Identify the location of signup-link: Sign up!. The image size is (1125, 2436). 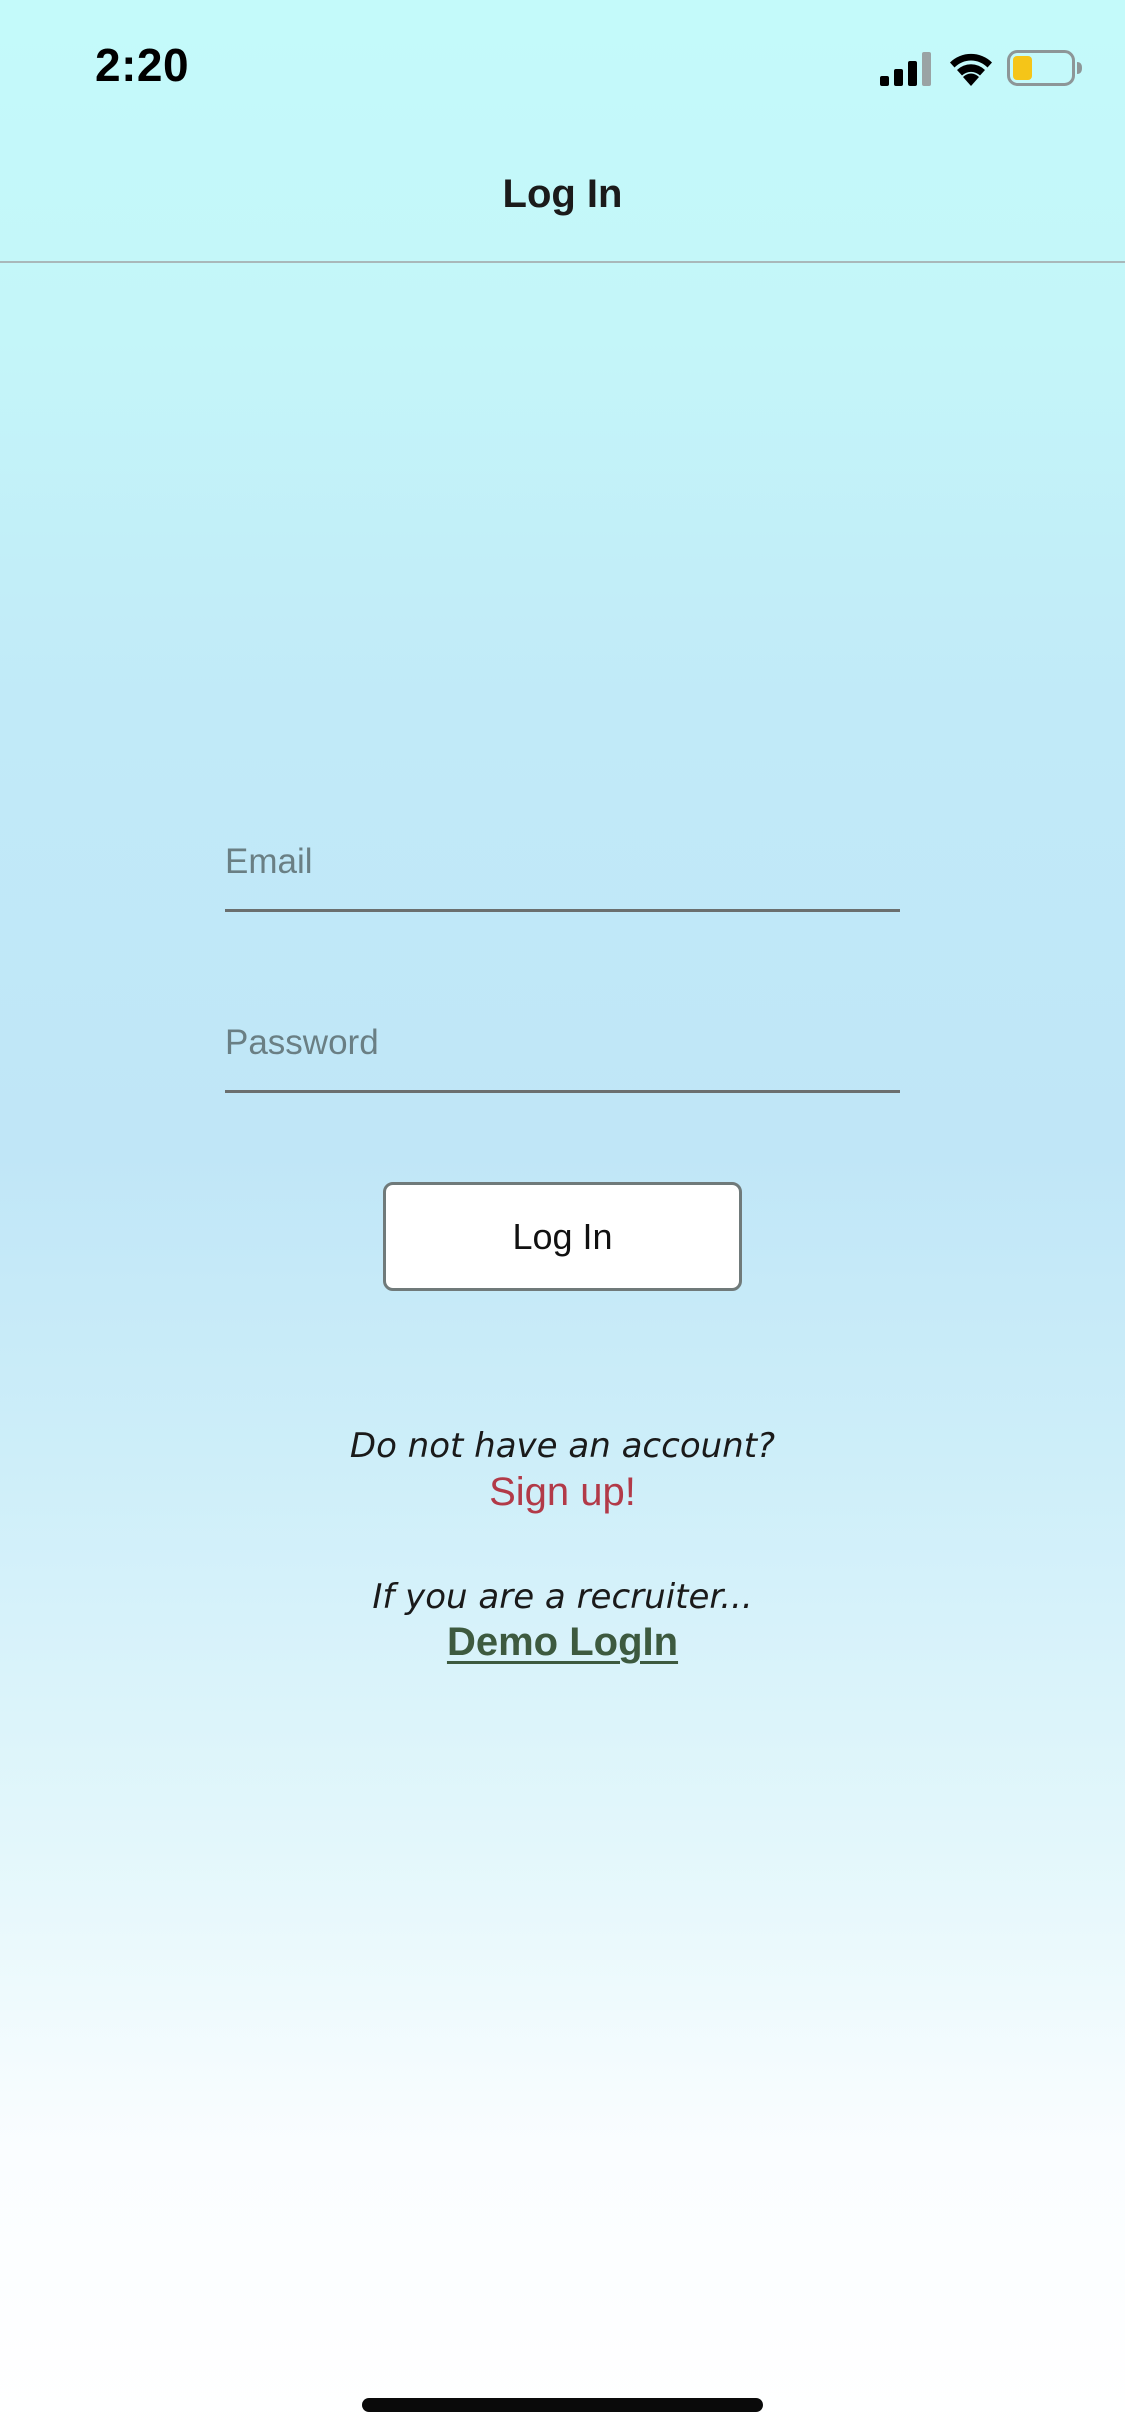
(562, 1492).